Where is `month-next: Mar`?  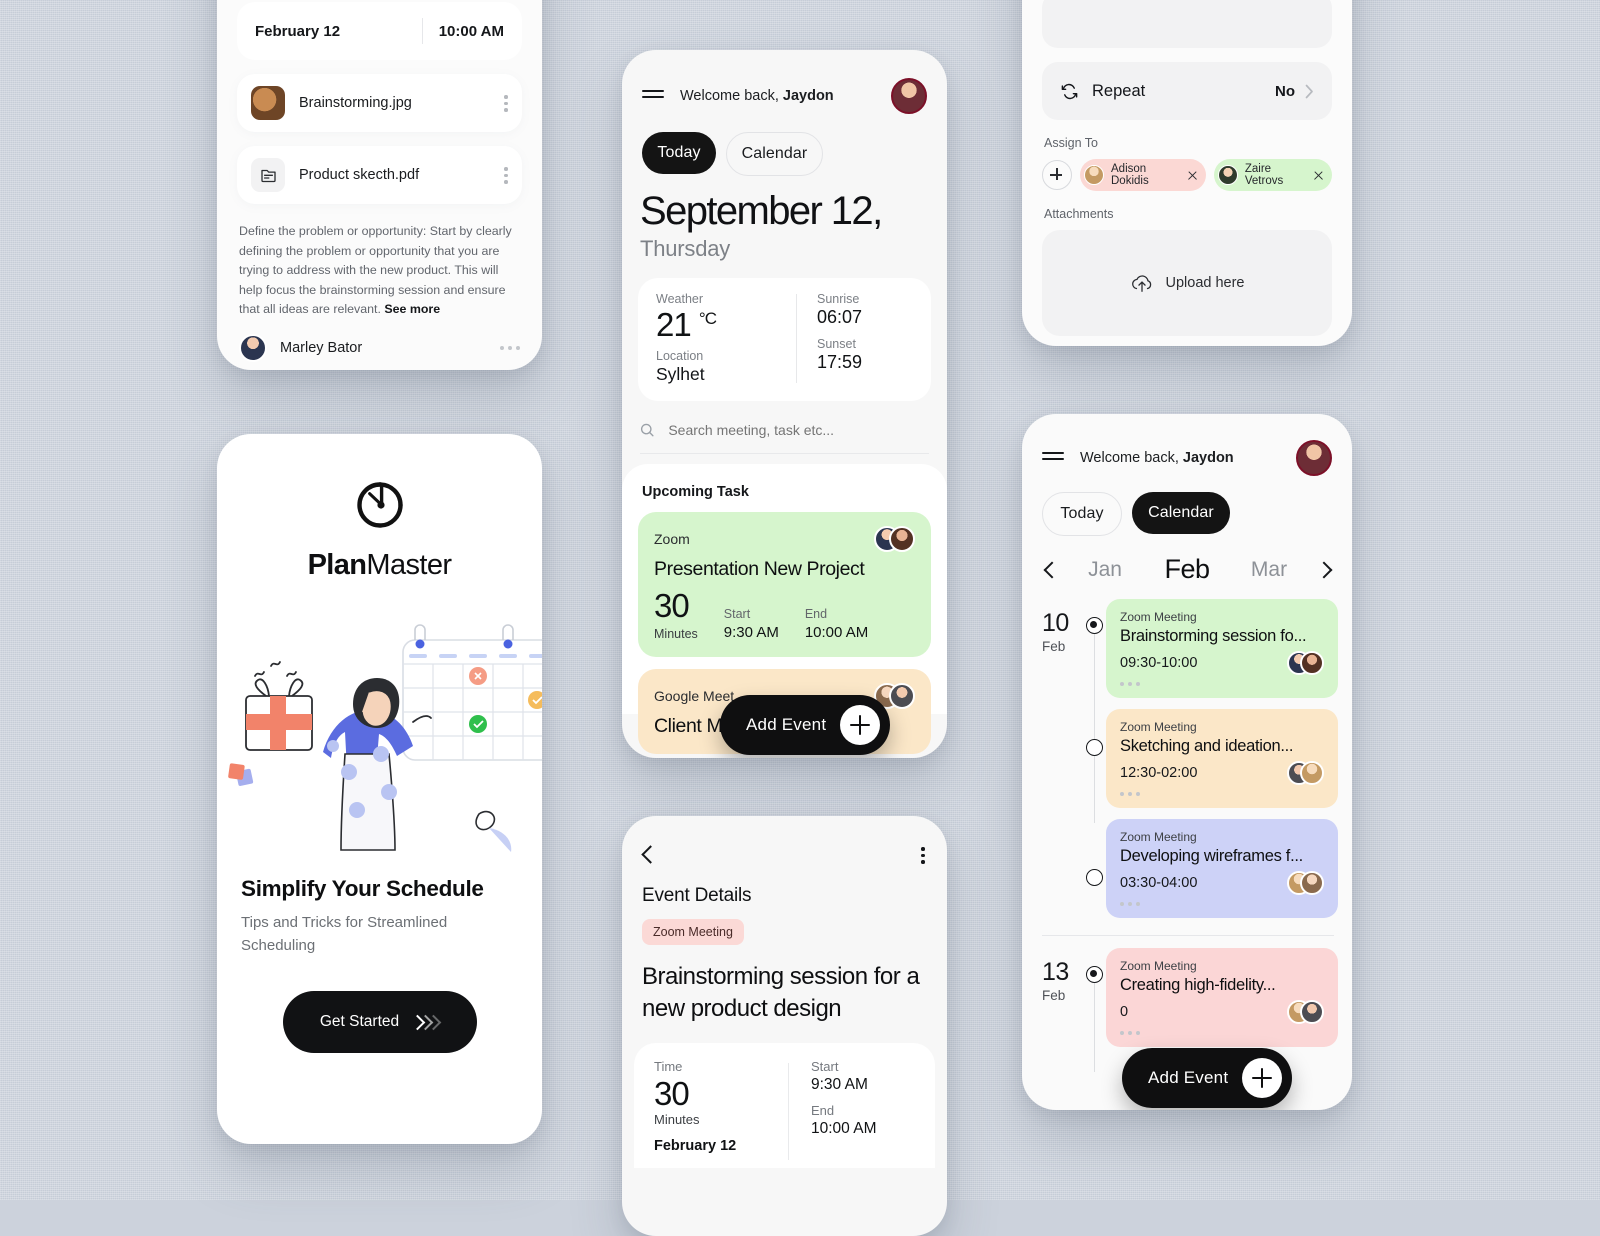
month-next: Mar is located at coordinates (1269, 570).